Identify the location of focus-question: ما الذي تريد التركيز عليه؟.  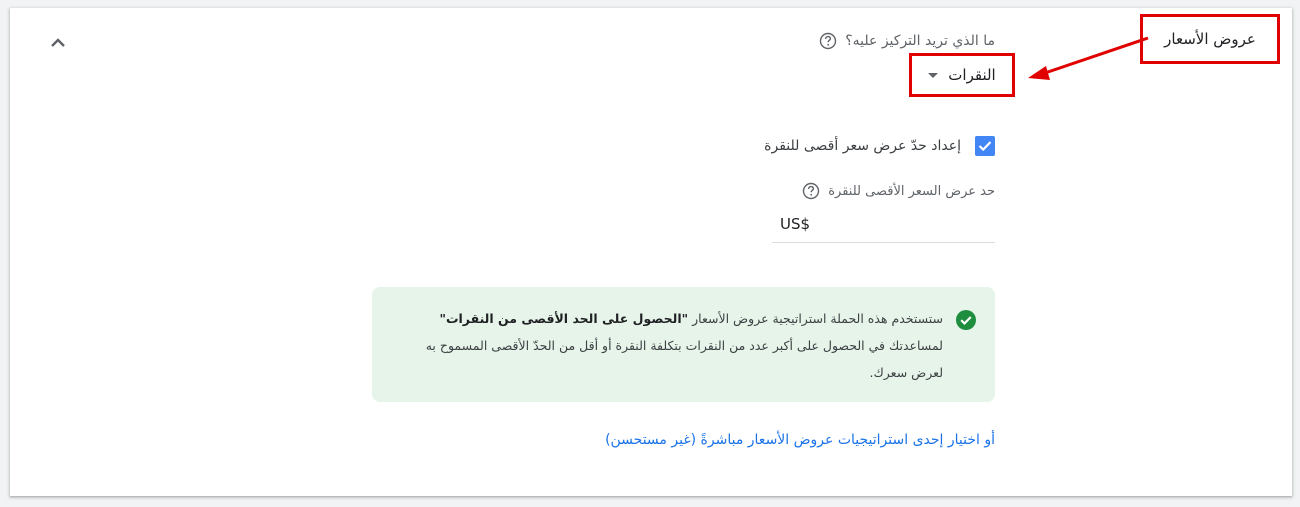
(907, 41).